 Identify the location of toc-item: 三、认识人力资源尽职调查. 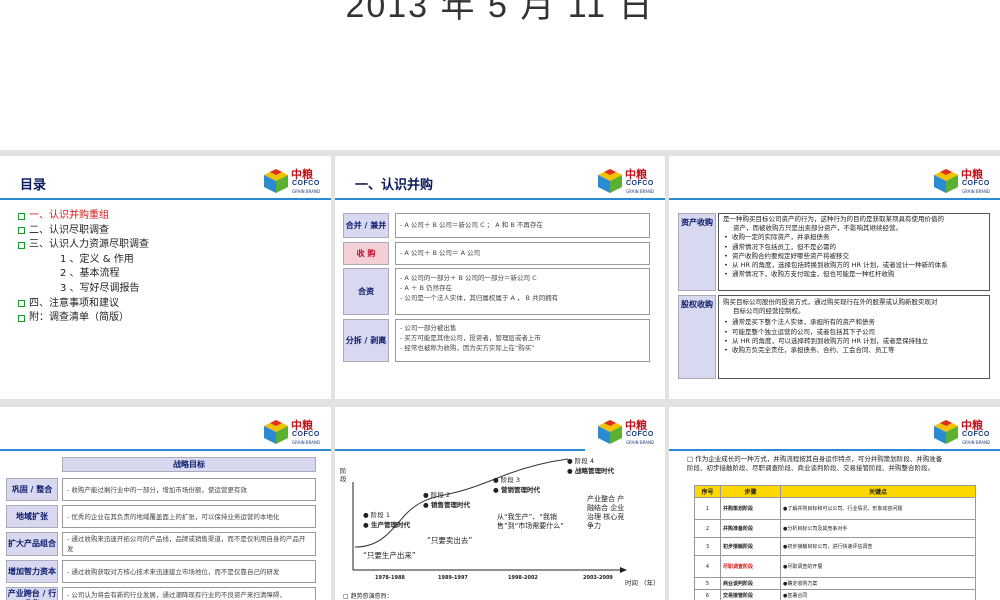
(83, 245).